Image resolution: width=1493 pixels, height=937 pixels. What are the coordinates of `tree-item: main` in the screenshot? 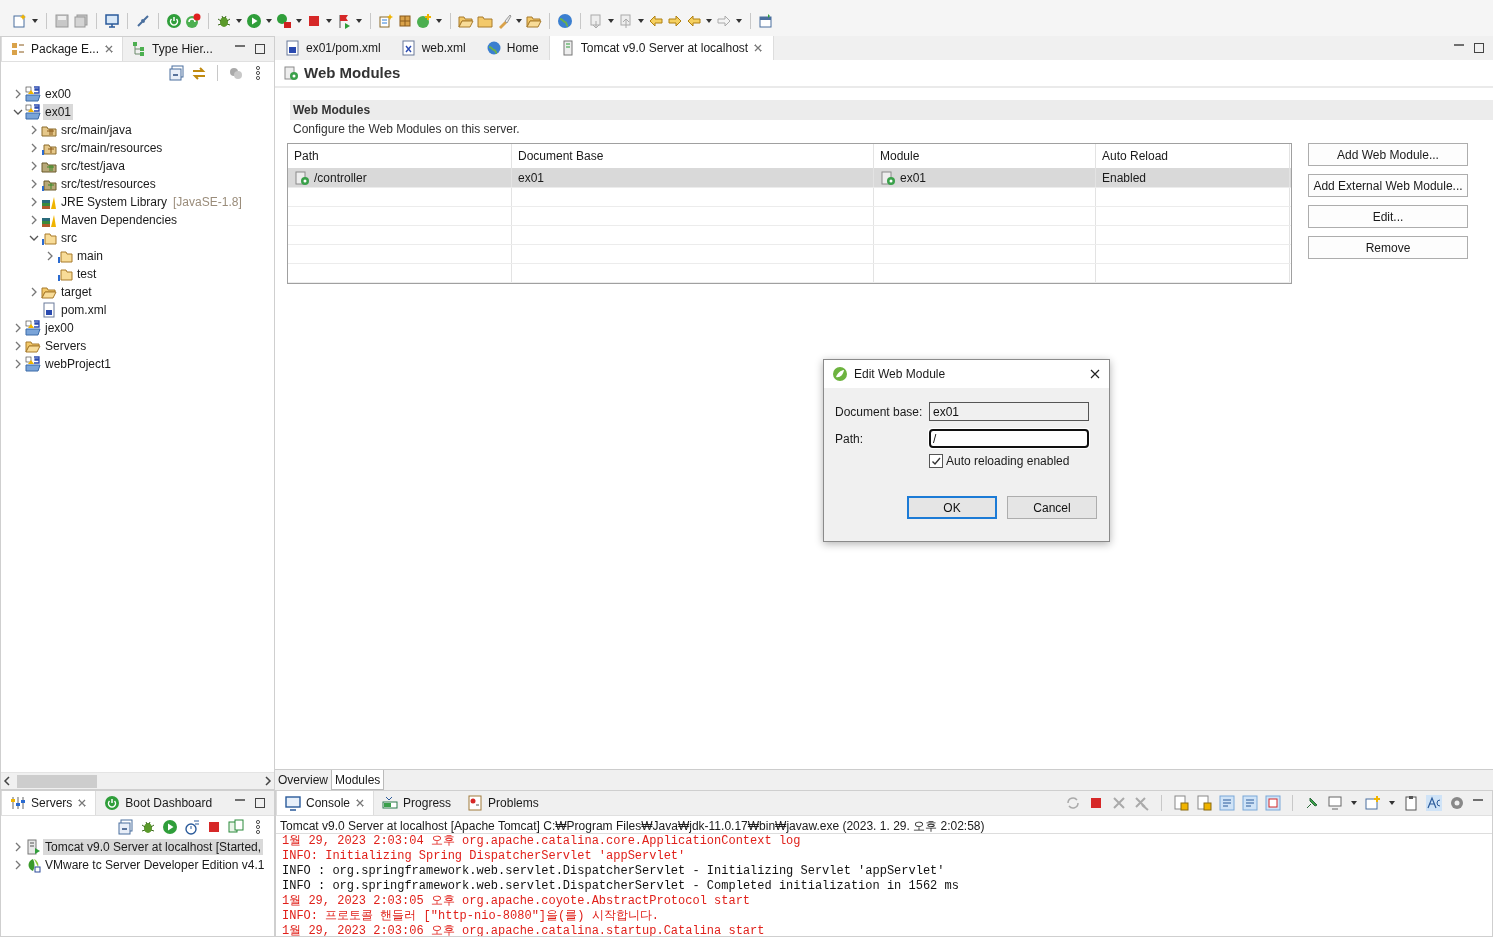 It's located at (90, 256).